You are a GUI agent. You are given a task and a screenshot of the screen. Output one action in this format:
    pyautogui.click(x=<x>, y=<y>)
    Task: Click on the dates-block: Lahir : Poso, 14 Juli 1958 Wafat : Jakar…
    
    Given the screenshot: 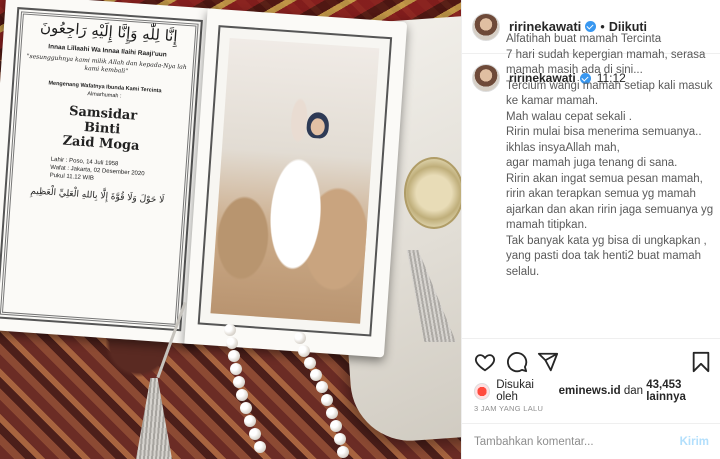 What is the action you would take?
    pyautogui.click(x=98, y=171)
    